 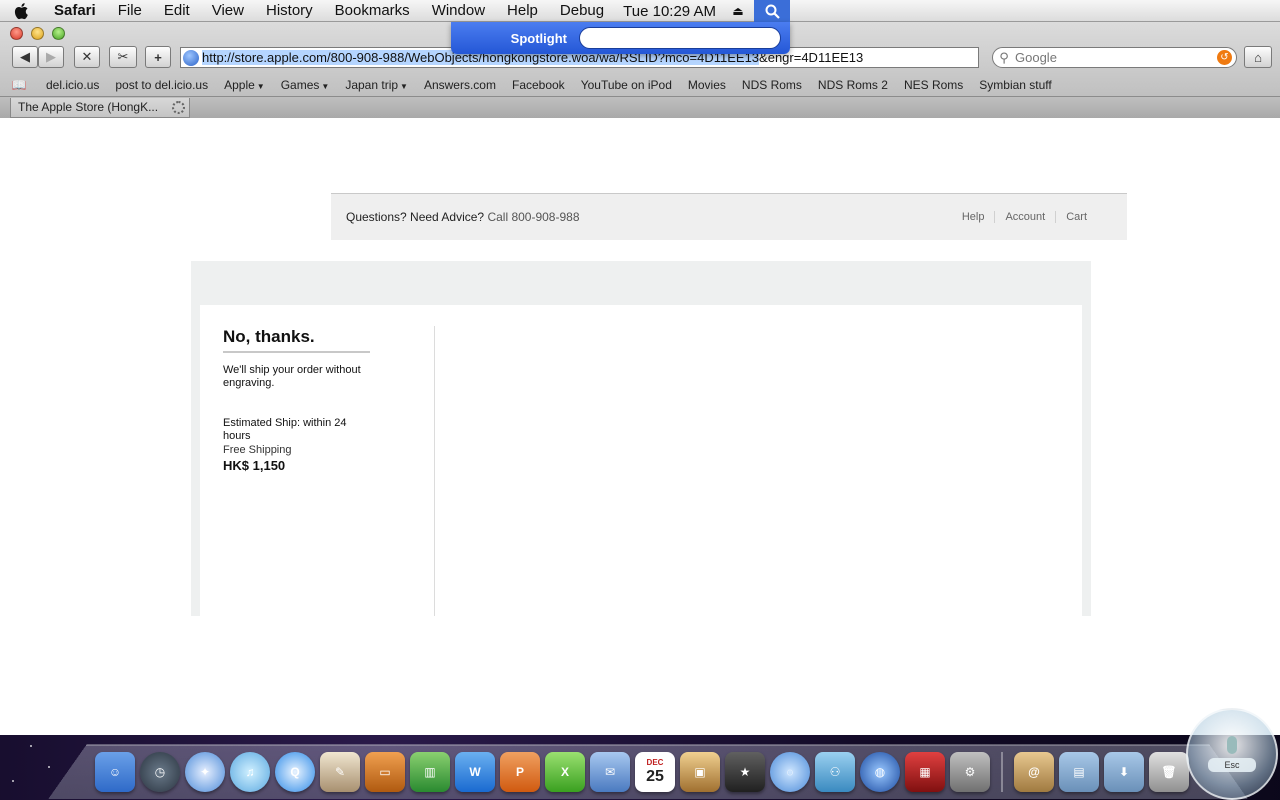 I want to click on store-nav-account-link: Account, so click(x=1024, y=217).